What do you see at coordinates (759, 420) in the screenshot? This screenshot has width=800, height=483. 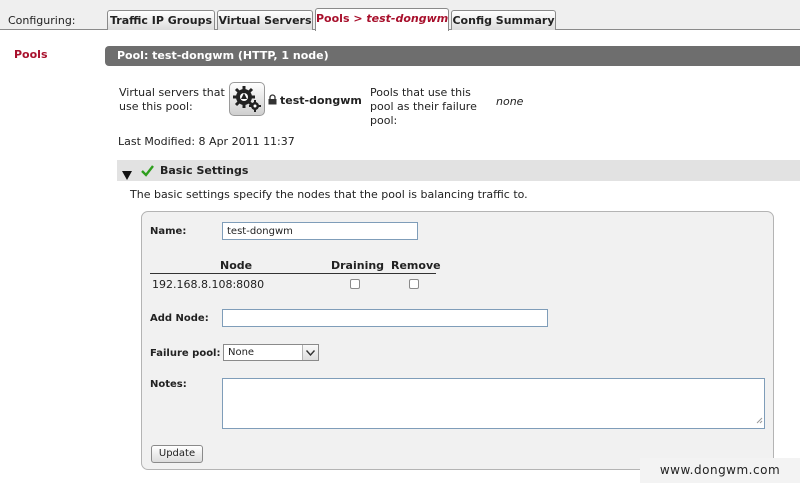 I see `resize-grip-icon` at bounding box center [759, 420].